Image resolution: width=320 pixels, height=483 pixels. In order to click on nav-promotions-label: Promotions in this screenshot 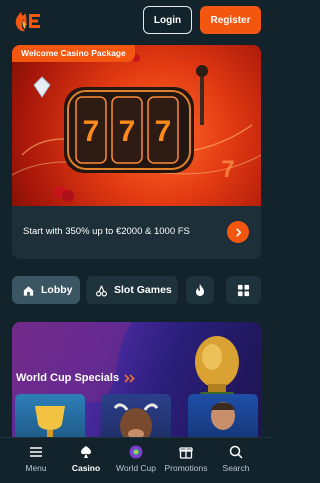, I will do `click(186, 468)`.